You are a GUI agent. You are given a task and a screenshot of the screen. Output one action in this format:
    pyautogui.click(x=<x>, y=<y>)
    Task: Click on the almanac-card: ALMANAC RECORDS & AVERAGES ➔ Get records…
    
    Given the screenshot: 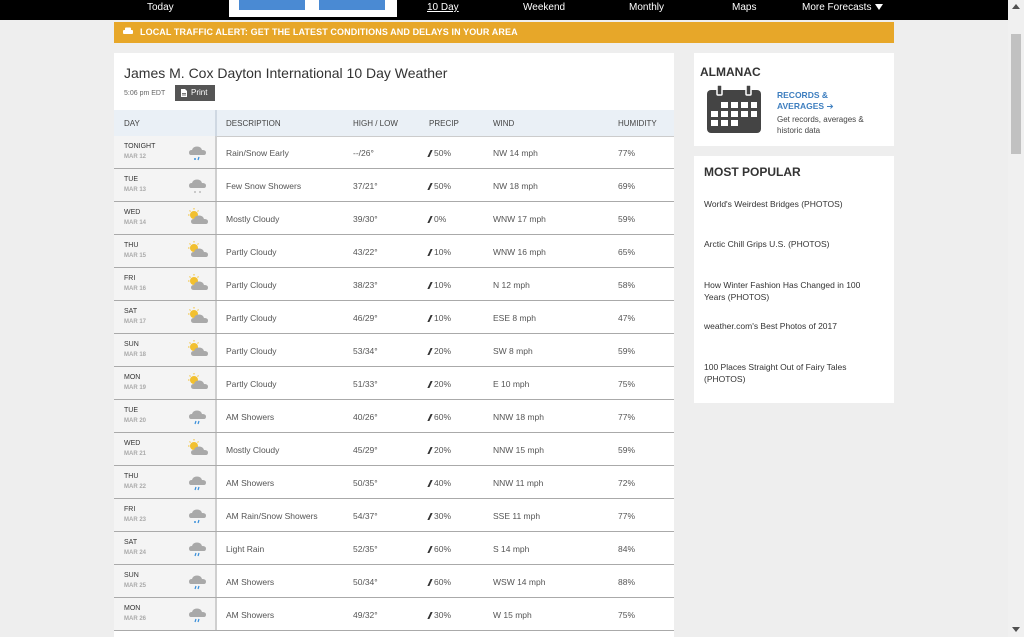 What is the action you would take?
    pyautogui.click(x=794, y=99)
    